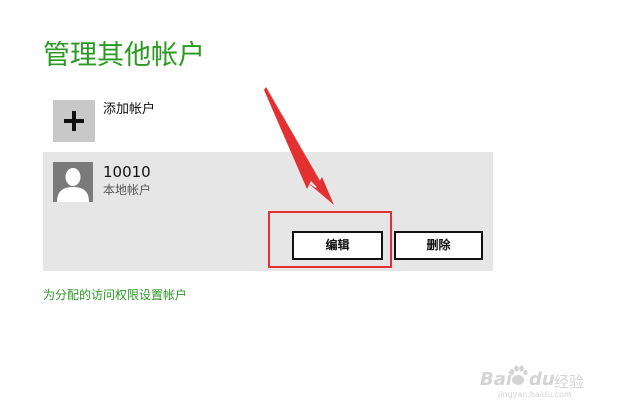  What do you see at coordinates (129, 110) in the screenshot?
I see `add-account-label: 添加帐户` at bounding box center [129, 110].